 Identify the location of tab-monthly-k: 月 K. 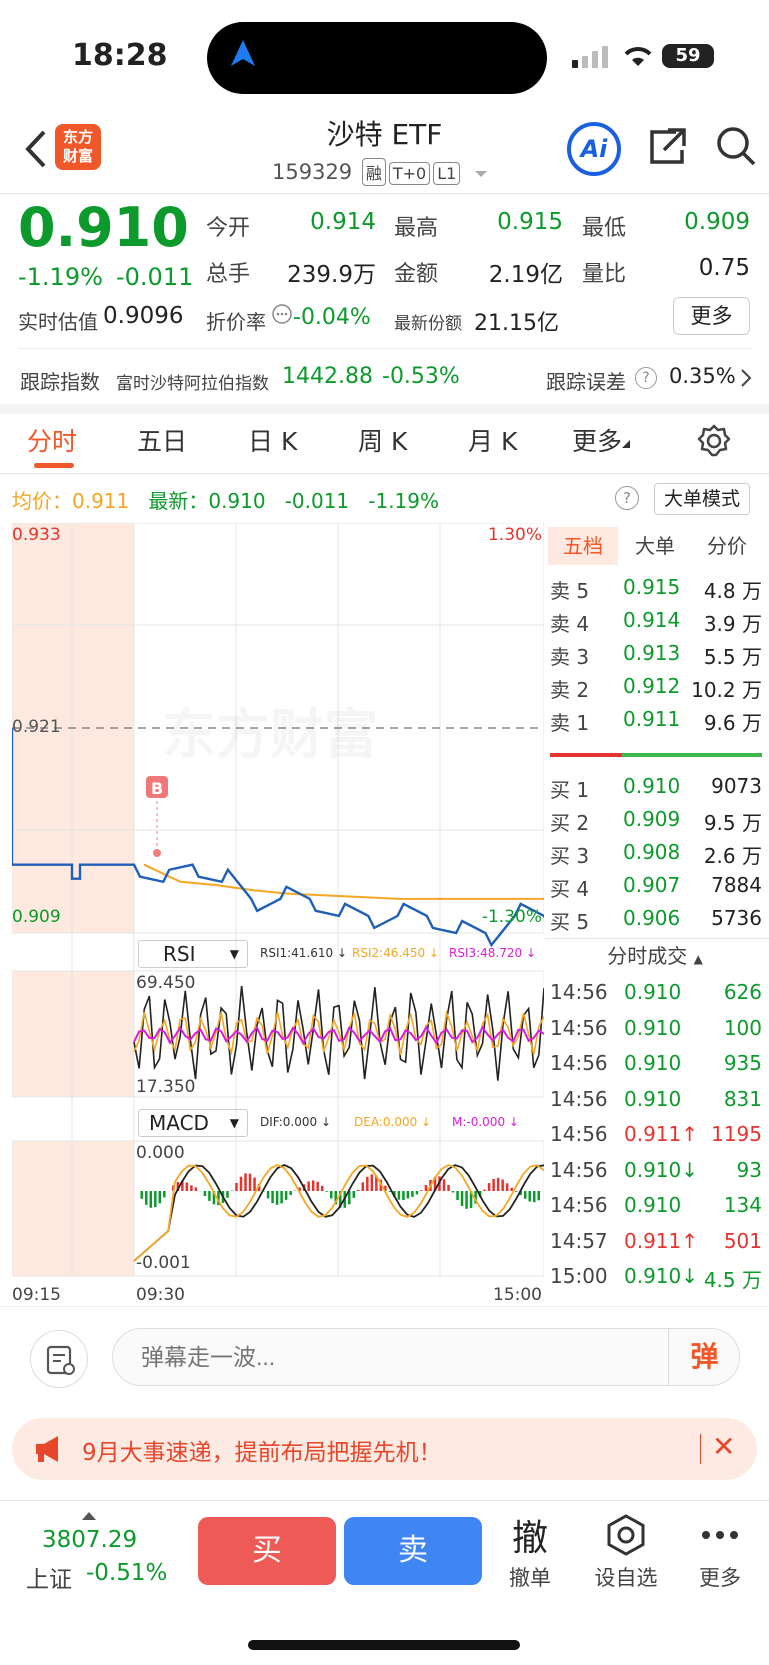
(492, 440).